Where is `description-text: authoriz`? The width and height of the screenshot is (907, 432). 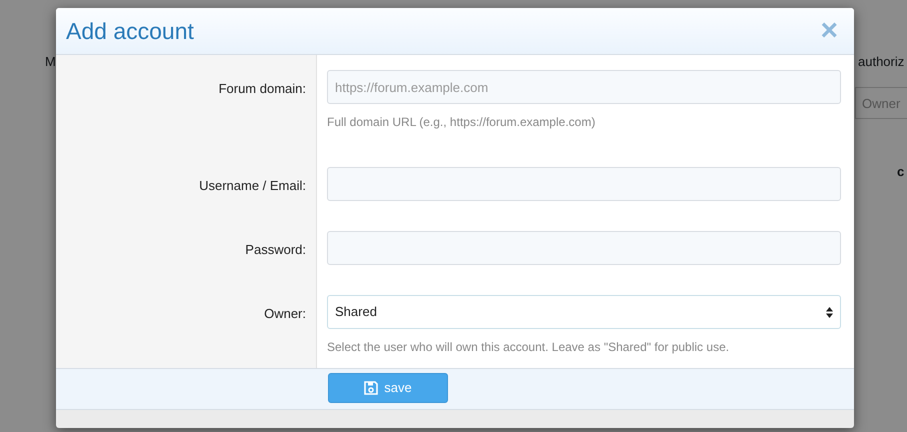 description-text: authoriz is located at coordinates (881, 62).